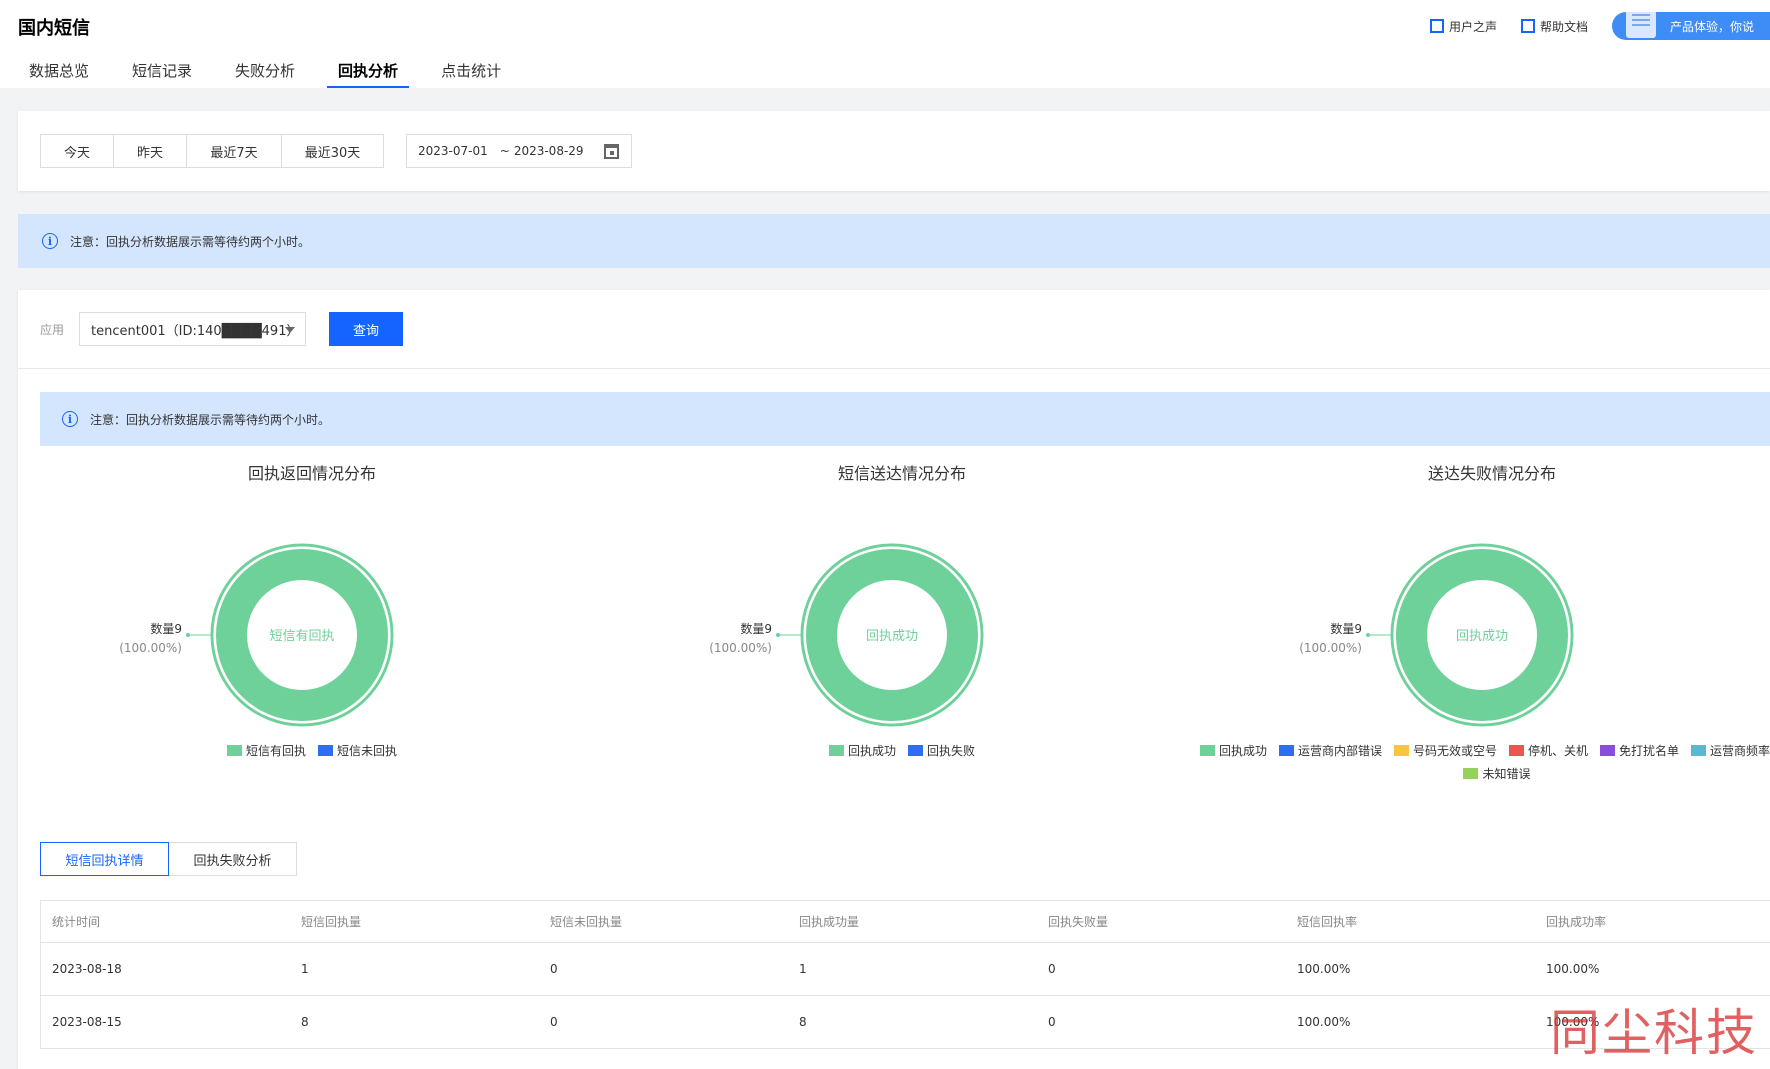 The image size is (1770, 1069). I want to click on today-button: 今天, so click(77, 151).